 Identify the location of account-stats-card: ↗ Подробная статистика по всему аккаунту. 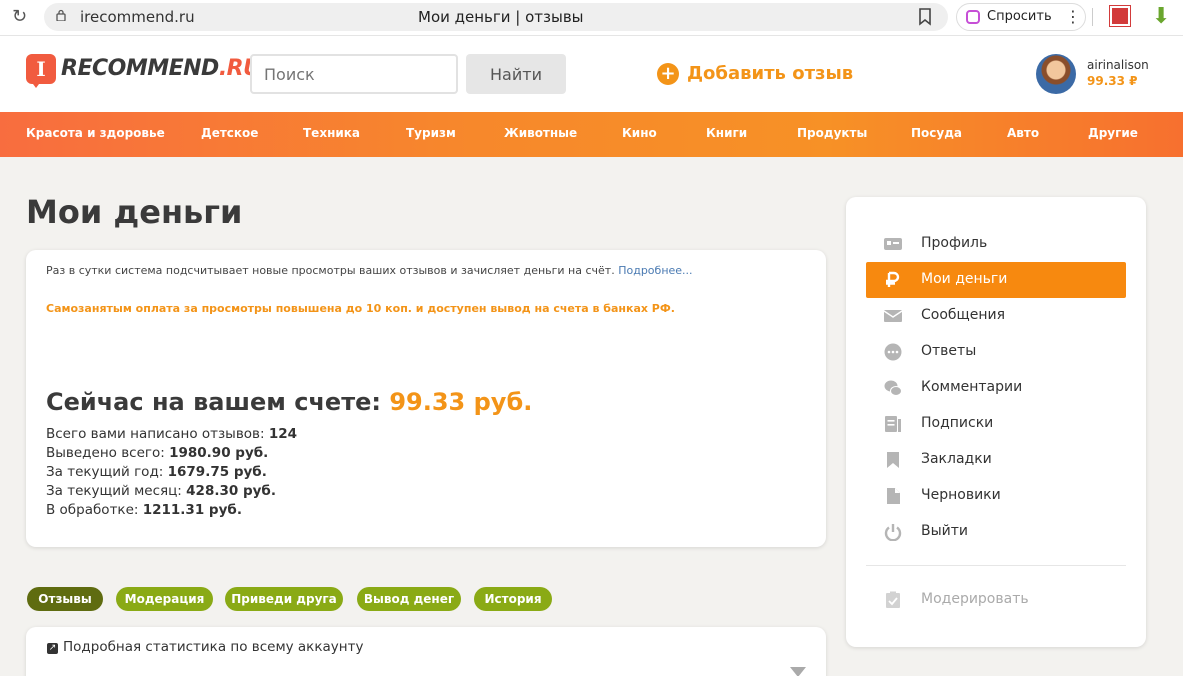
(426, 651).